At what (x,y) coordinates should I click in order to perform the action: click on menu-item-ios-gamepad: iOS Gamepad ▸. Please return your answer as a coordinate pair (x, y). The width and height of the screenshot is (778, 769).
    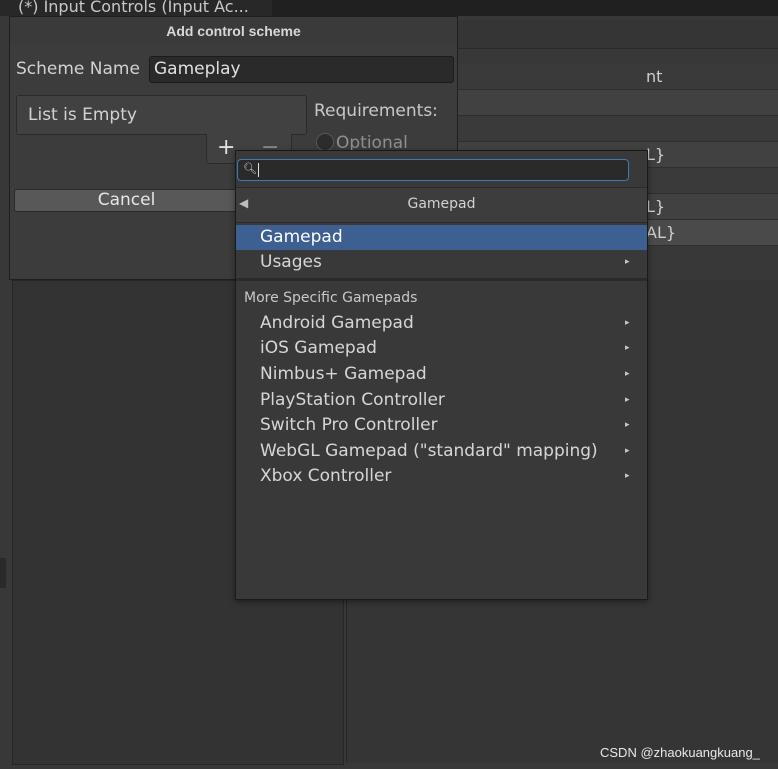
    Looking at the image, I should click on (441, 348).